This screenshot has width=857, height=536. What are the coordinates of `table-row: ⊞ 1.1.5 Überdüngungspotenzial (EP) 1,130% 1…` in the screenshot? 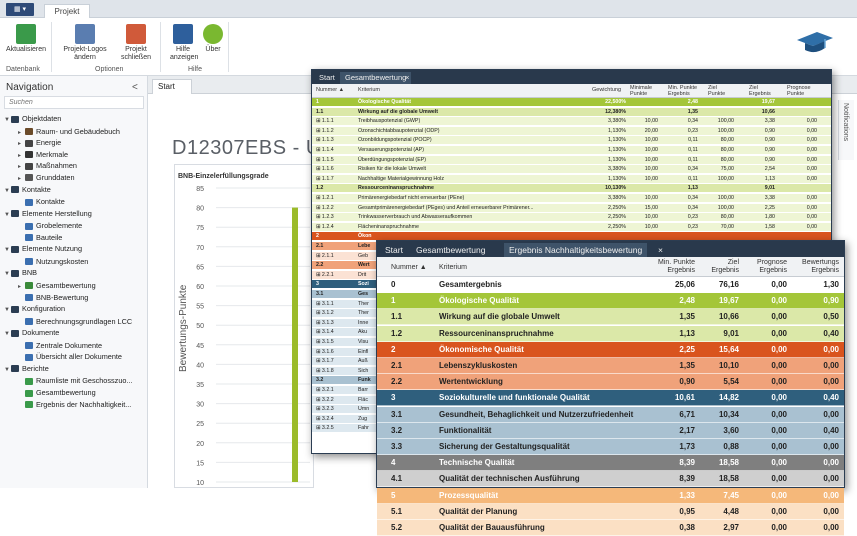 It's located at (571, 160).